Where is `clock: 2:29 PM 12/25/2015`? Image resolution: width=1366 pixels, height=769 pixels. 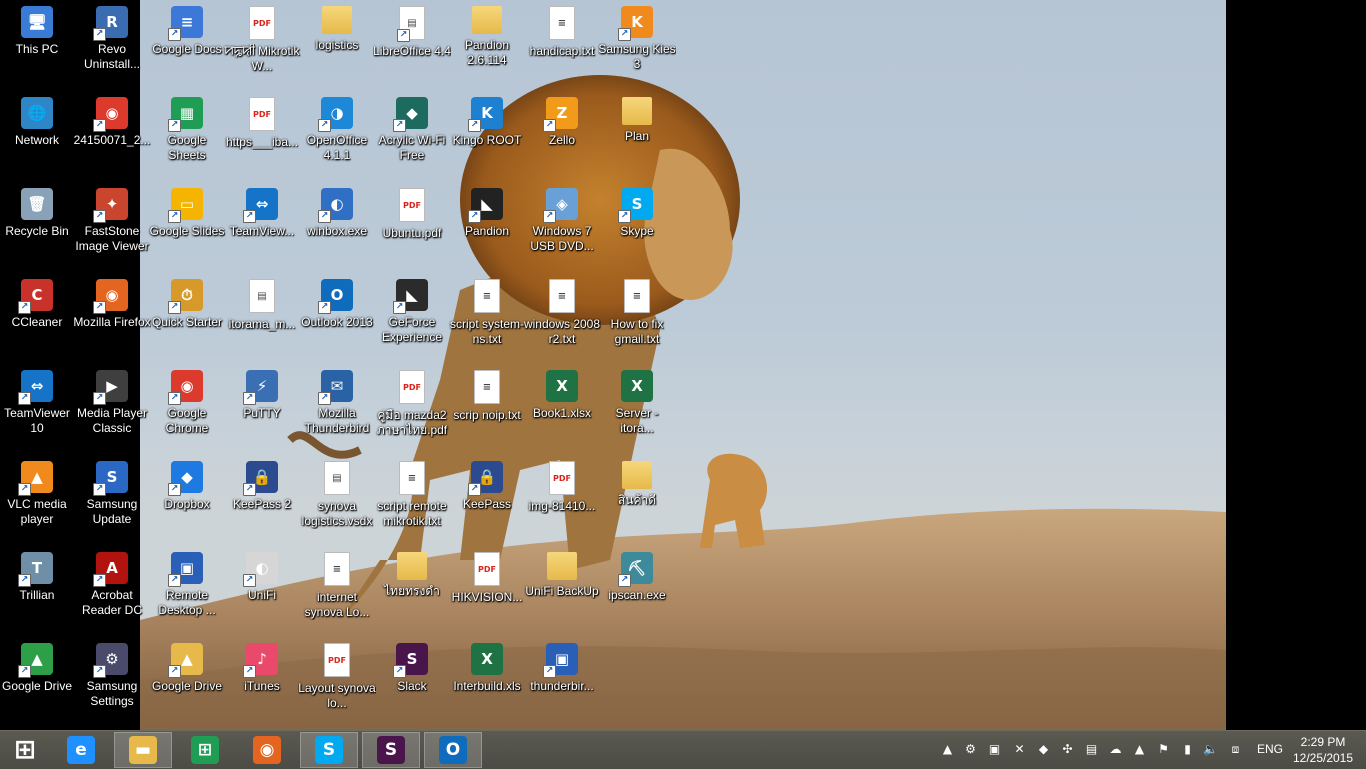 clock: 2:29 PM 12/25/2015 is located at coordinates (1323, 750).